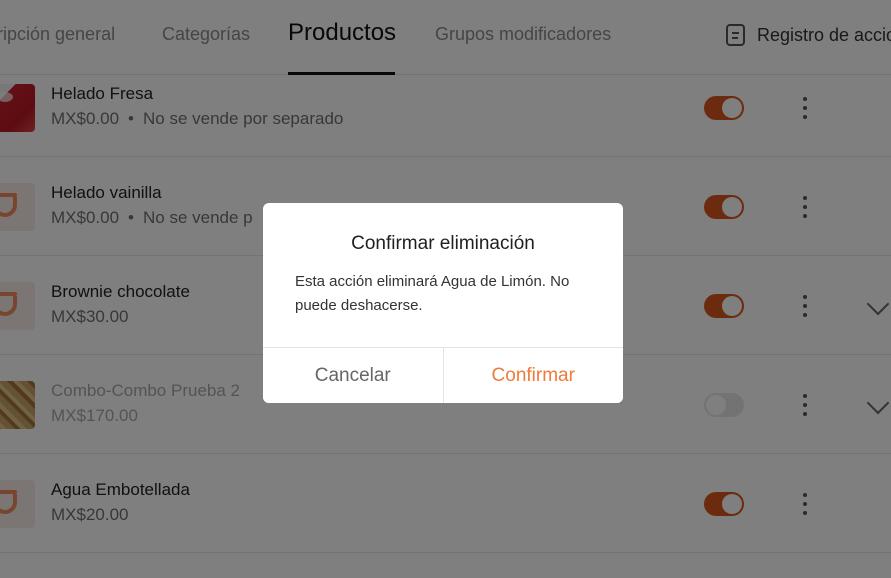 The height and width of the screenshot is (578, 891). Describe the element at coordinates (353, 375) in the screenshot. I see `cancel-button: Cancelar` at that location.